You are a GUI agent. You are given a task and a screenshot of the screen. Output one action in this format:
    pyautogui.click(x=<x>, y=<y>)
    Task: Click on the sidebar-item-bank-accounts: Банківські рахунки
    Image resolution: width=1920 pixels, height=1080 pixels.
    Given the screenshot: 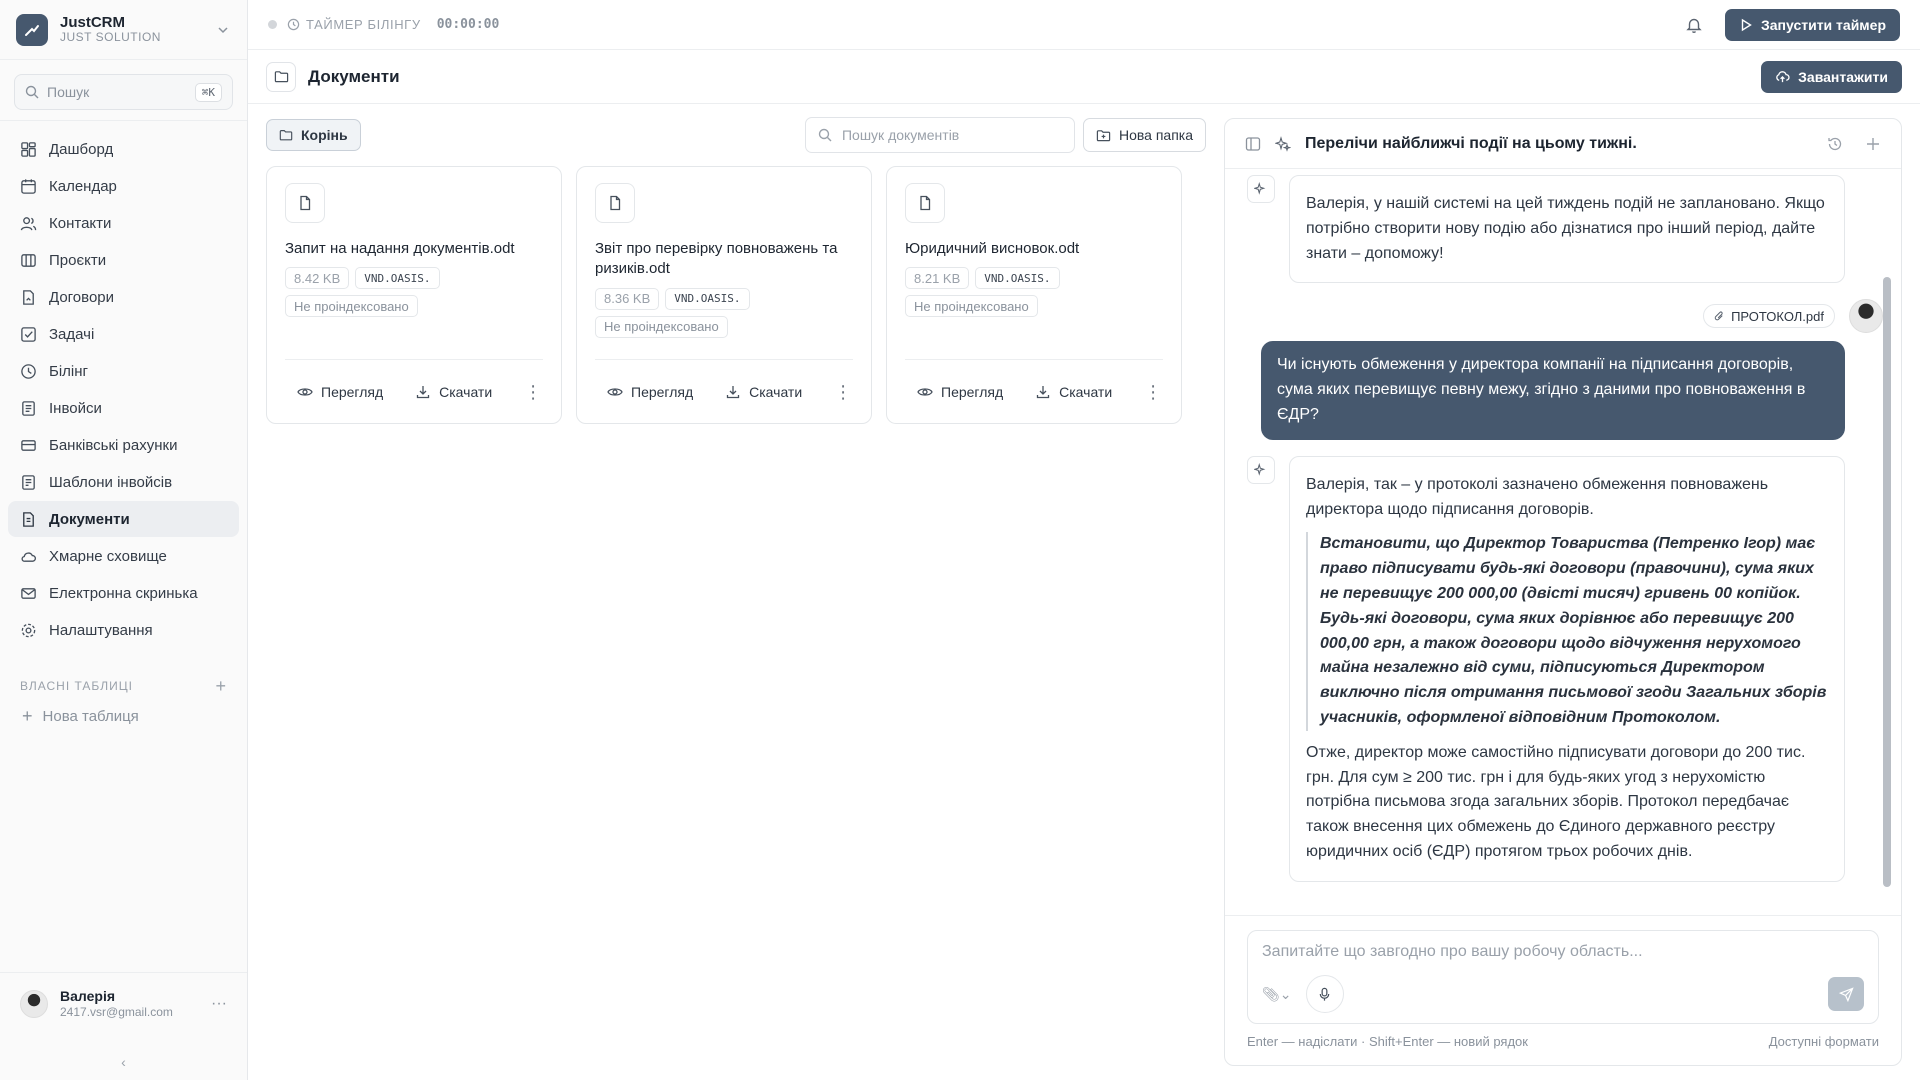 What is the action you would take?
    pyautogui.click(x=123, y=445)
    